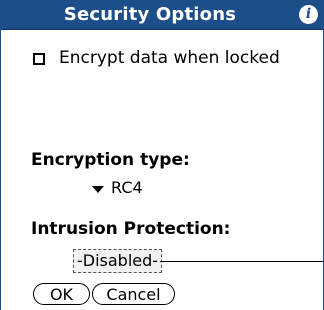 The image size is (324, 310). Describe the element at coordinates (241, 261) in the screenshot. I see `selector-connector-line` at that location.